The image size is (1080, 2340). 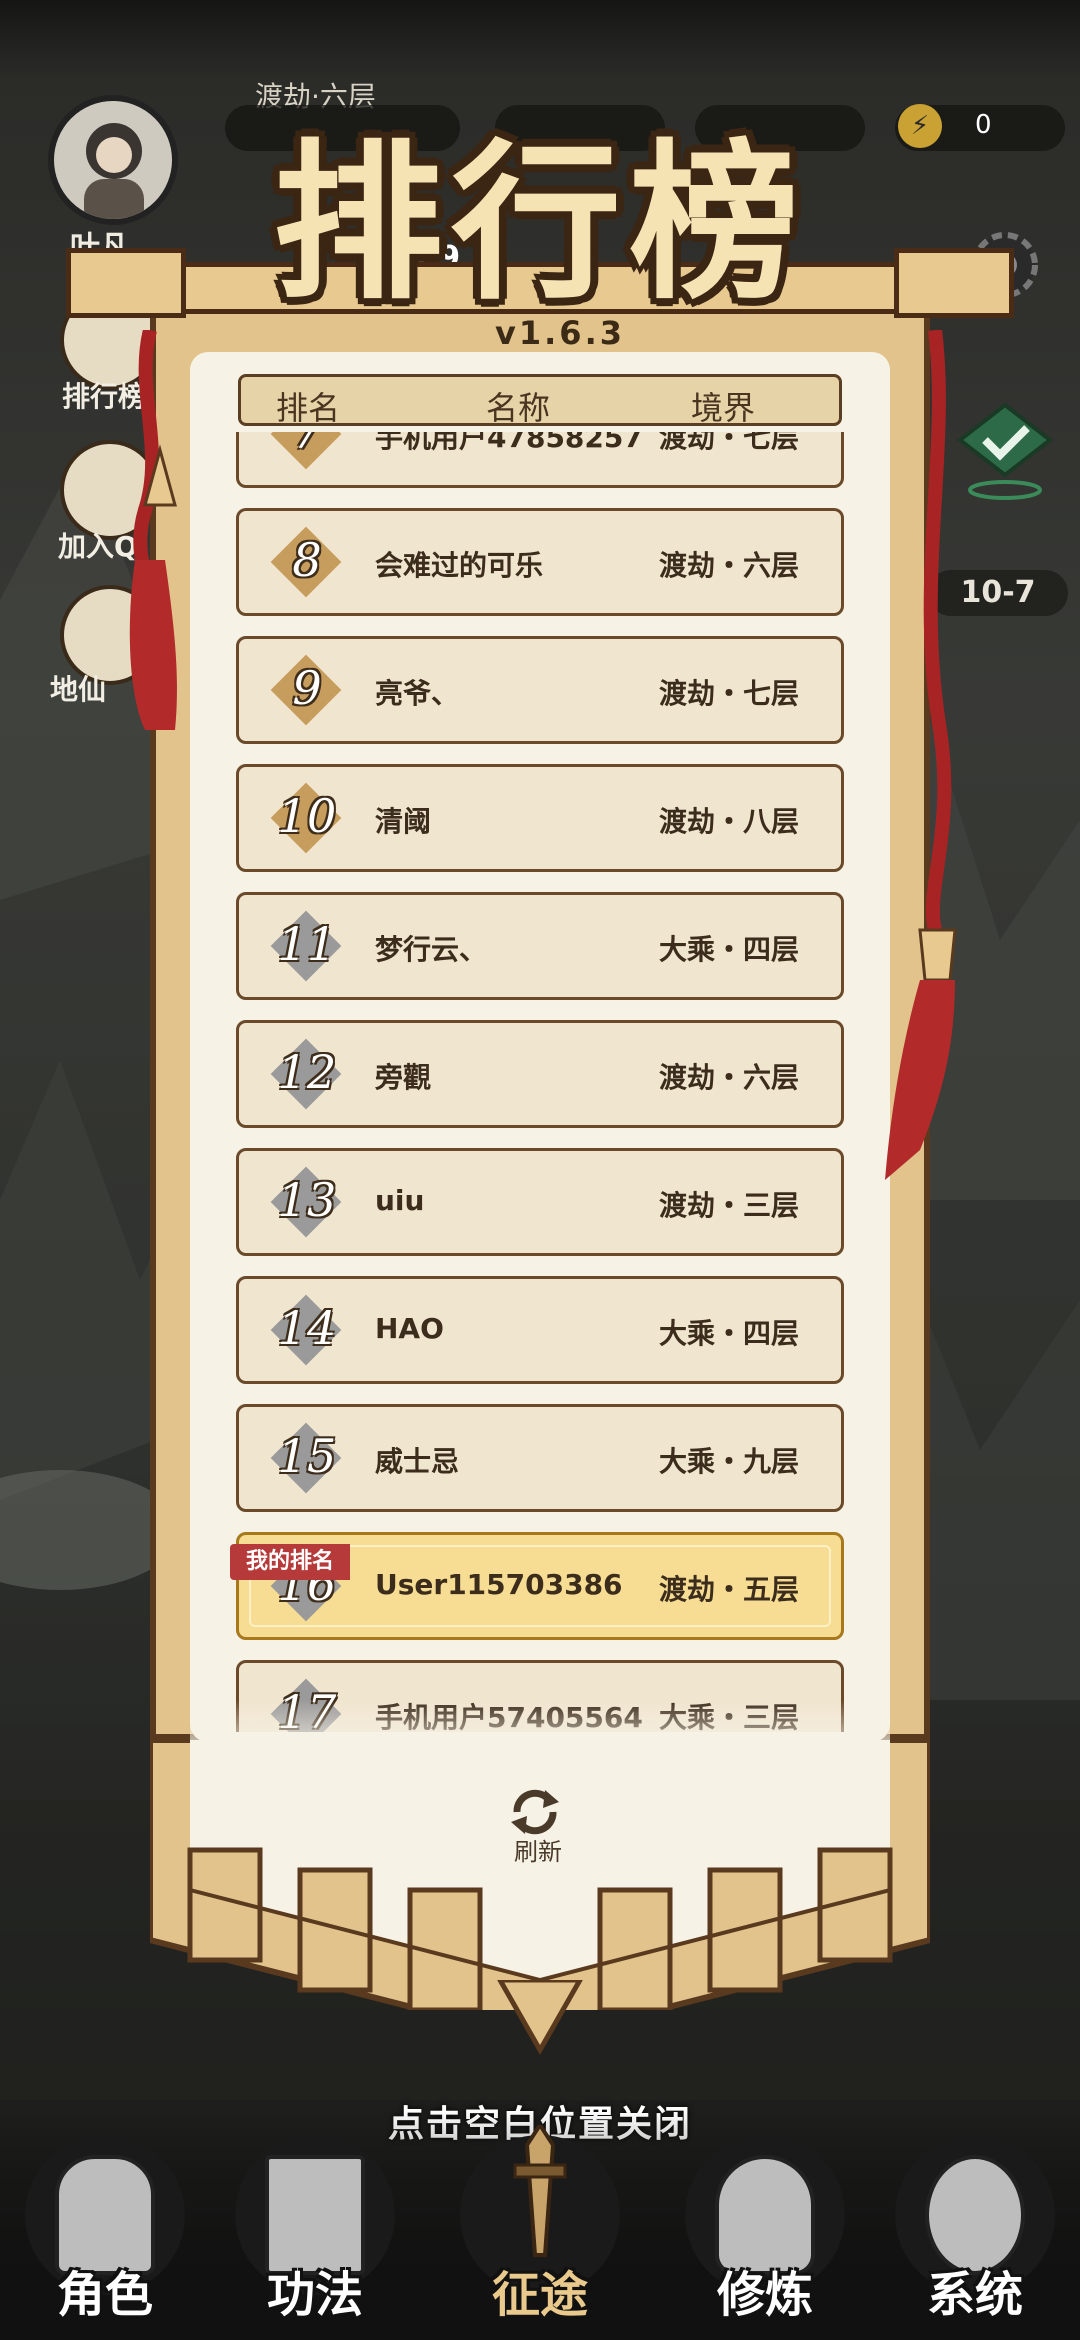 I want to click on check-badge-icon, so click(x=1005, y=450).